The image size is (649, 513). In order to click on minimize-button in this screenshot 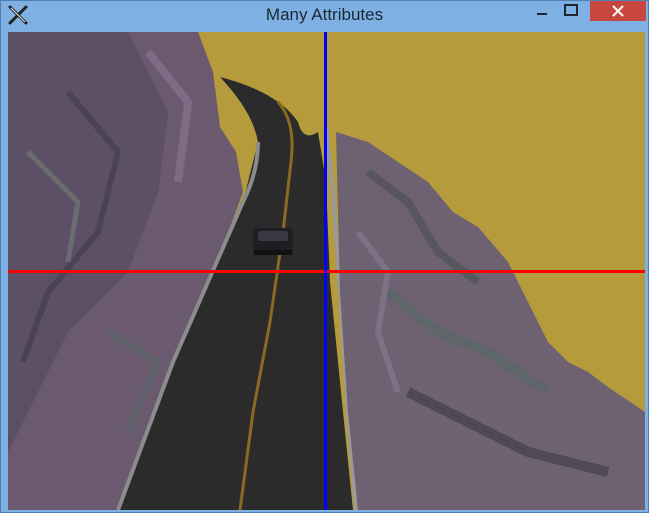, I will do `click(542, 11)`.